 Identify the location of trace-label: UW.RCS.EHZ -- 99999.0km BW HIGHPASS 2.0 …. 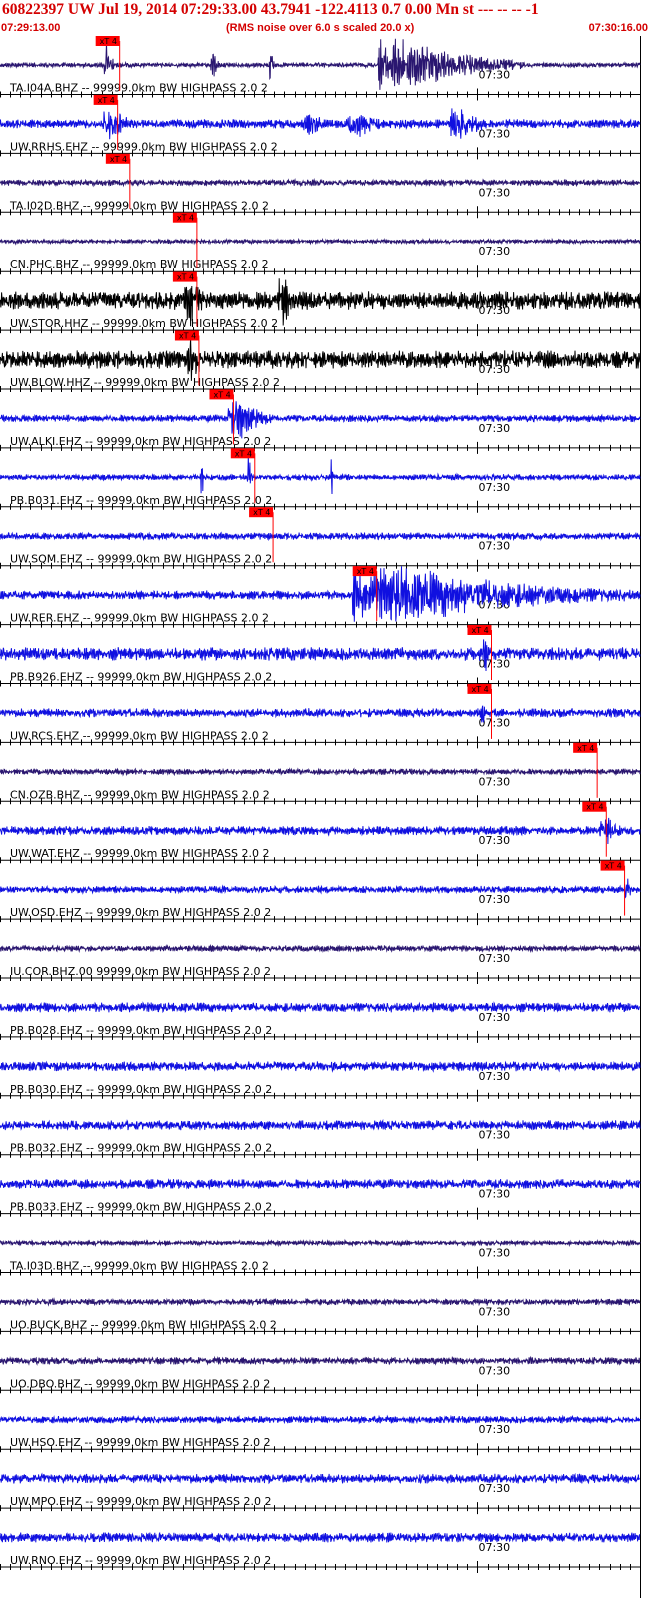
(139, 735).